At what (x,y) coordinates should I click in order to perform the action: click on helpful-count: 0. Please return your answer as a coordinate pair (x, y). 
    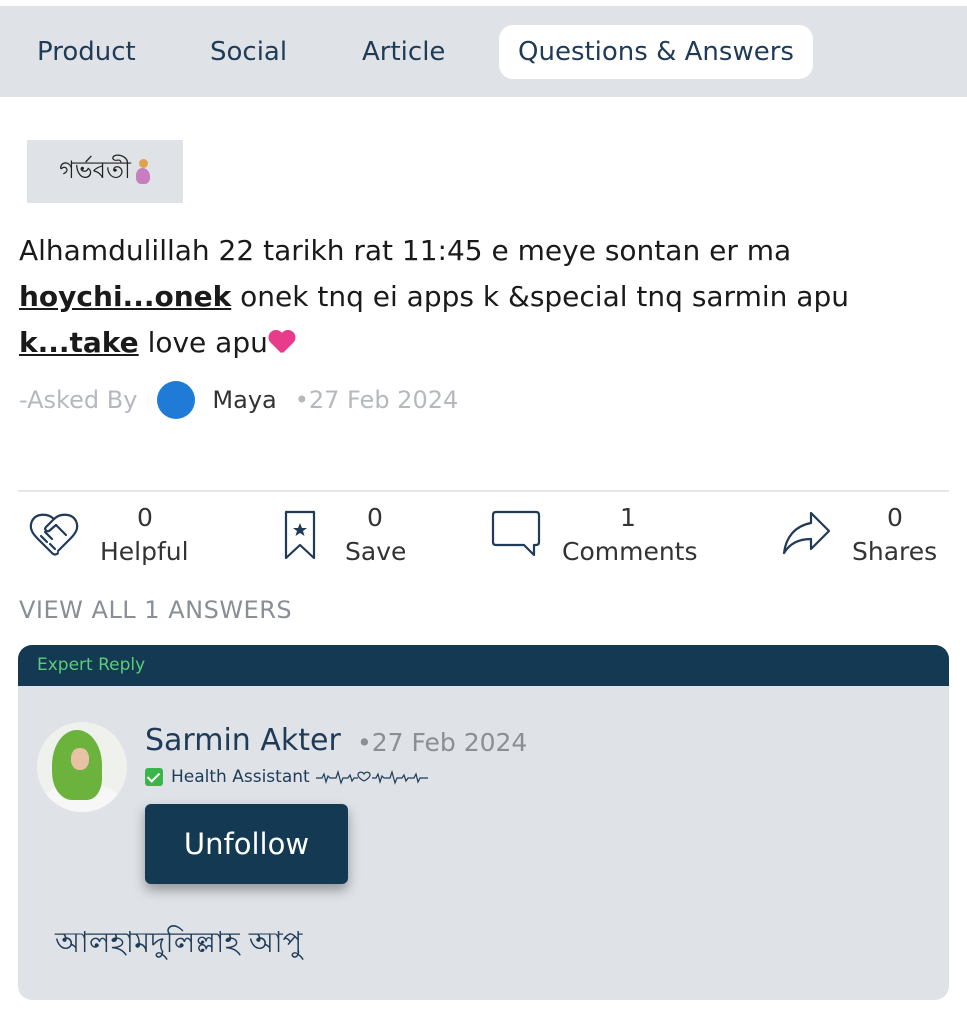
    Looking at the image, I should click on (145, 517).